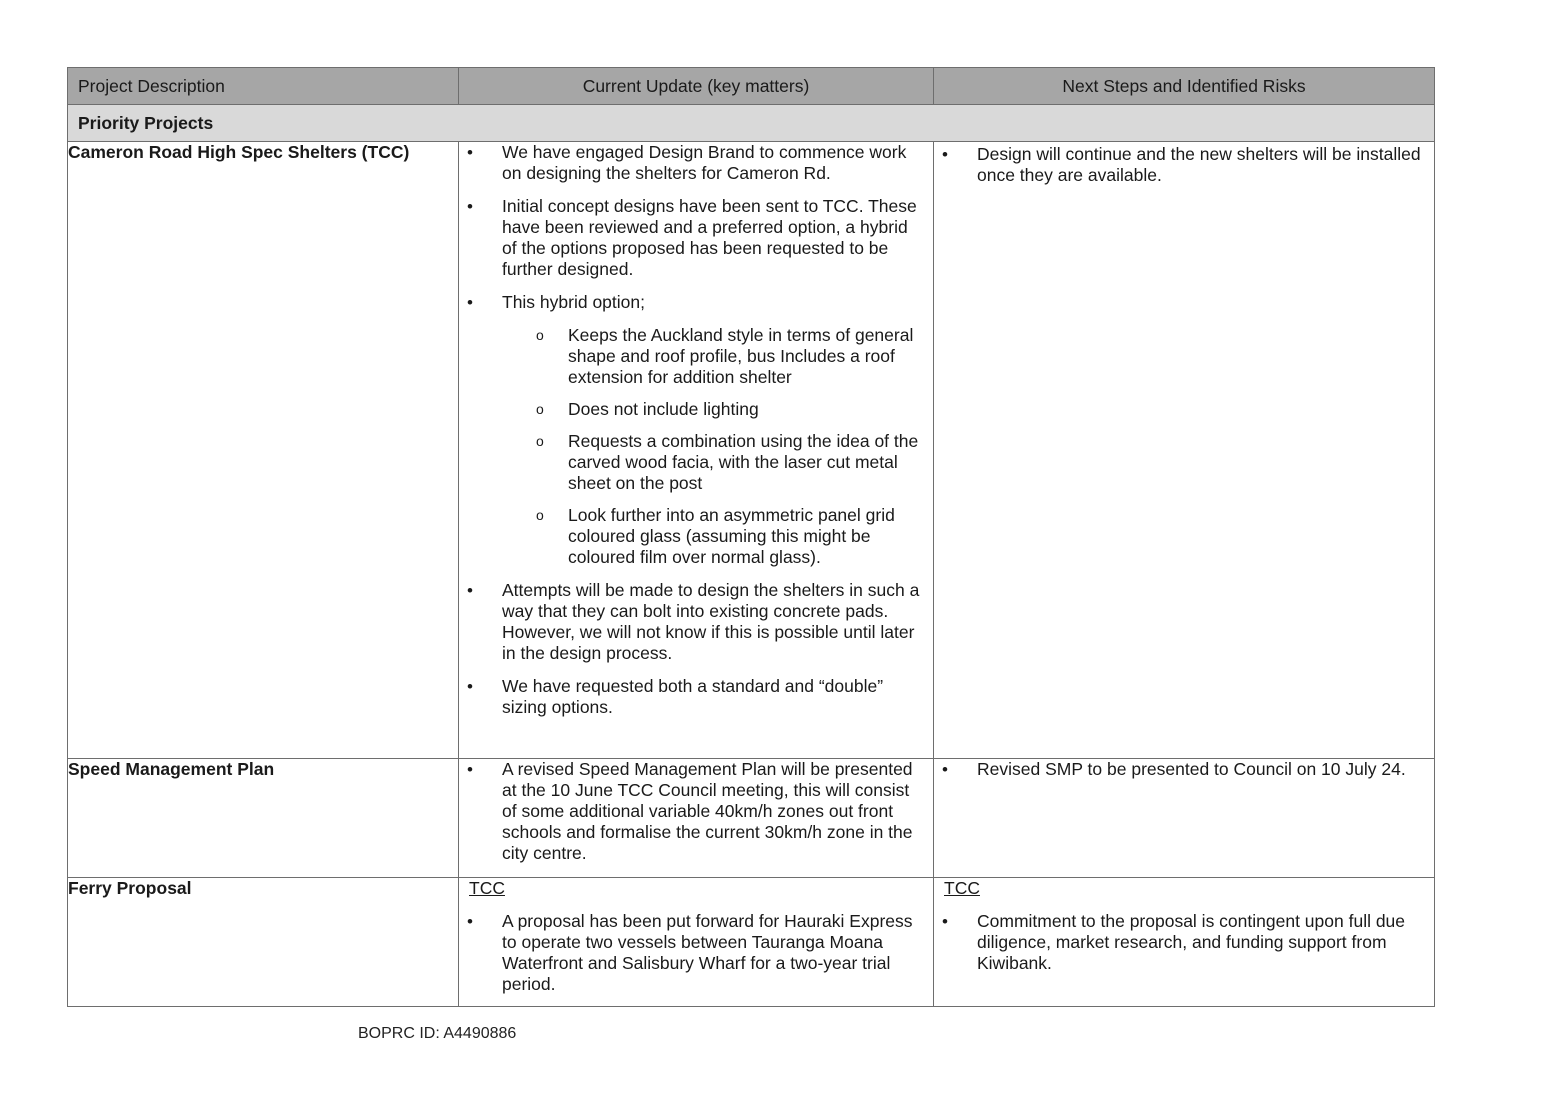 Image resolution: width=1549 pixels, height=1096 pixels. I want to click on header-next-steps: Next Steps and Identified Risks, so click(1184, 86).